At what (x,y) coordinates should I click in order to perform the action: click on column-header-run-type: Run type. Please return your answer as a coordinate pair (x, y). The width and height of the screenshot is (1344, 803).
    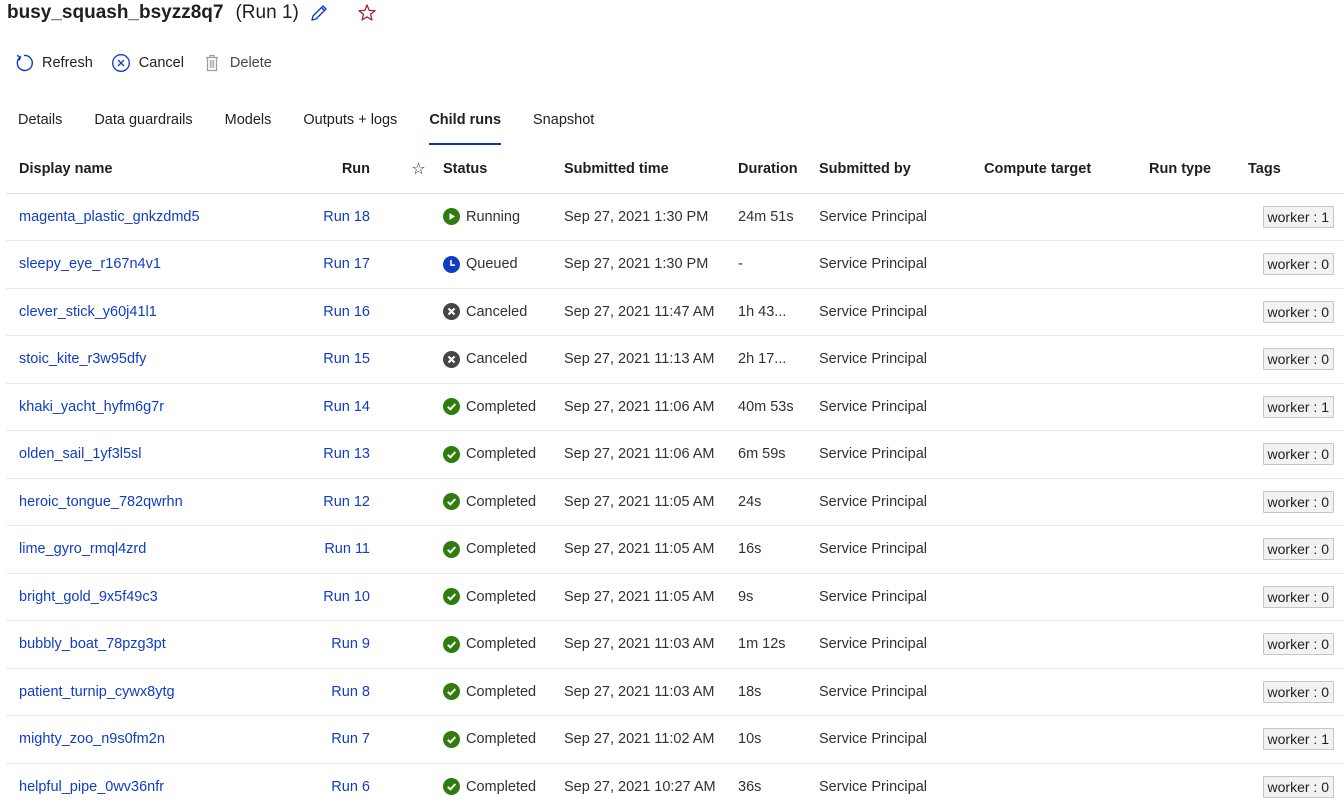
    Looking at the image, I should click on (1198, 170).